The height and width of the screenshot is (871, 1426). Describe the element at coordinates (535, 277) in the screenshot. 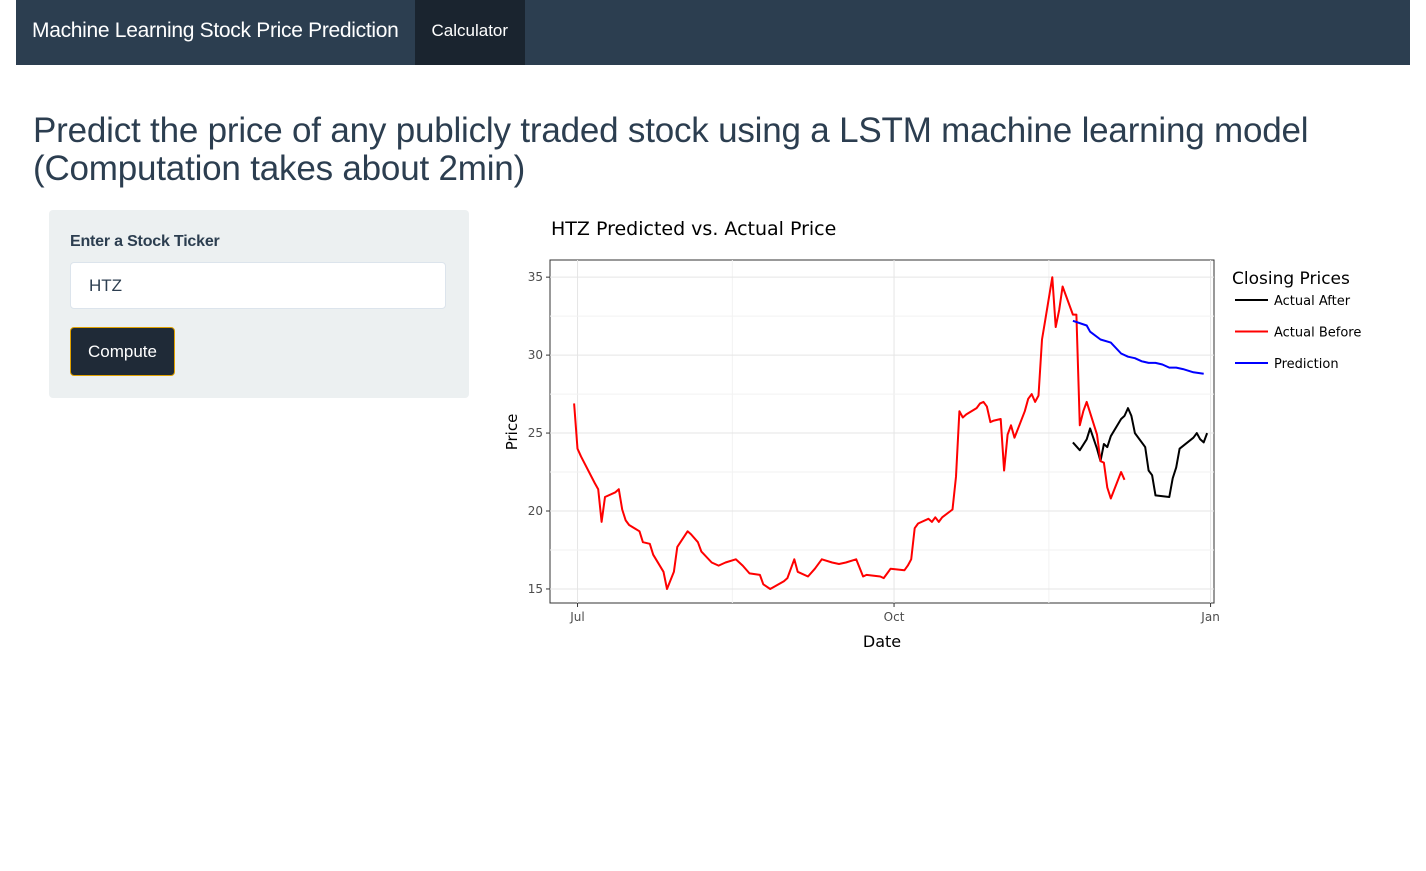

I see `y-tick-label: 35` at that location.